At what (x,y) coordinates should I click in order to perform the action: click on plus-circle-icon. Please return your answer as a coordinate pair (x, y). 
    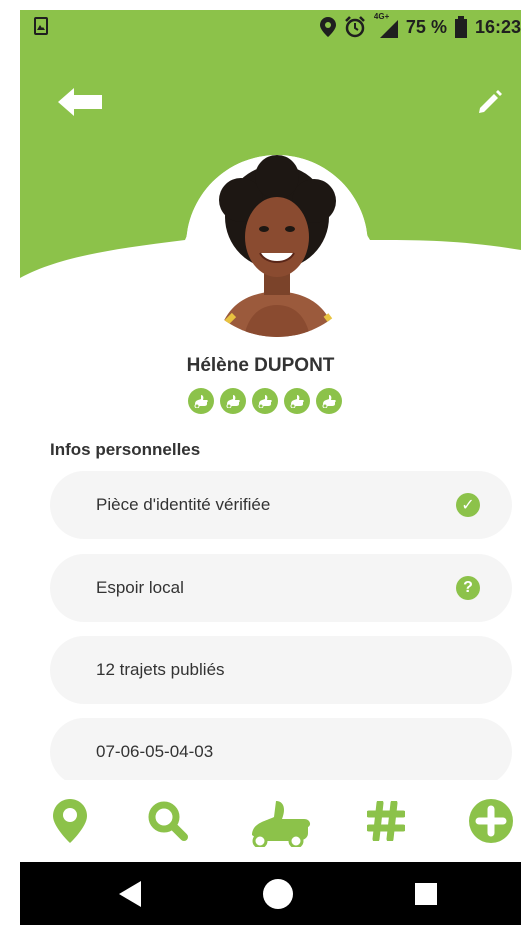
    Looking at the image, I should click on (491, 821).